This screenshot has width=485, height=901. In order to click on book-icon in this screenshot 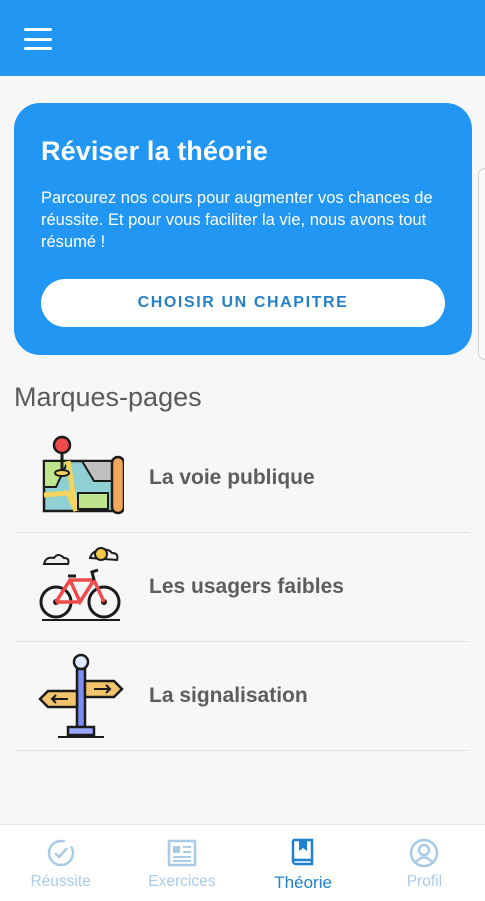, I will do `click(302, 852)`.